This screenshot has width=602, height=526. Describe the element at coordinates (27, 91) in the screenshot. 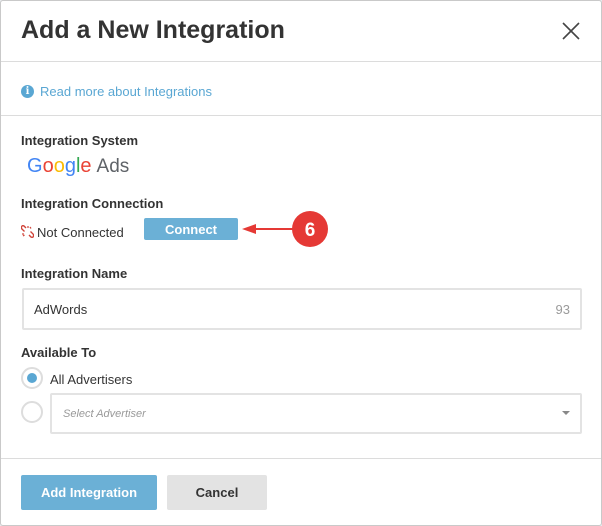

I see `info-icon: i` at that location.